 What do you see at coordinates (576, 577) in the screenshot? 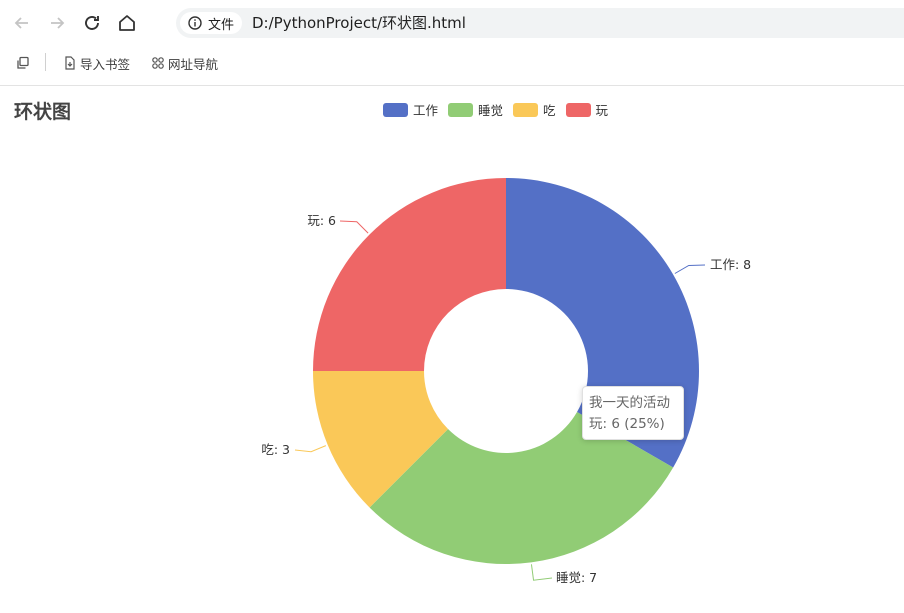
I see `slice-label: 睡觉: 7` at bounding box center [576, 577].